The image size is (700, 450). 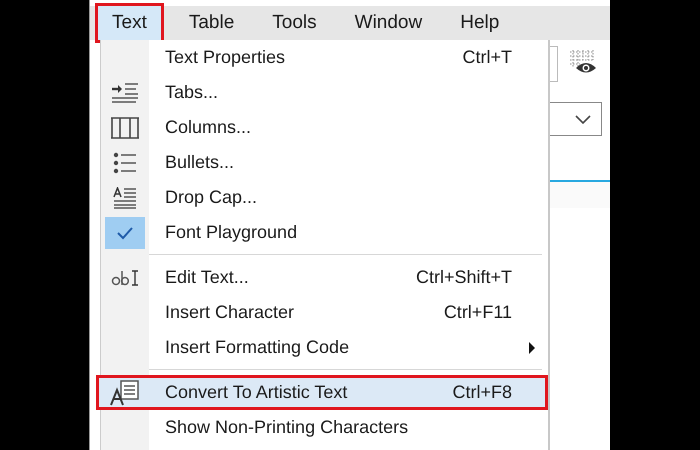 What do you see at coordinates (388, 23) in the screenshot?
I see `menu-bar-item: Window` at bounding box center [388, 23].